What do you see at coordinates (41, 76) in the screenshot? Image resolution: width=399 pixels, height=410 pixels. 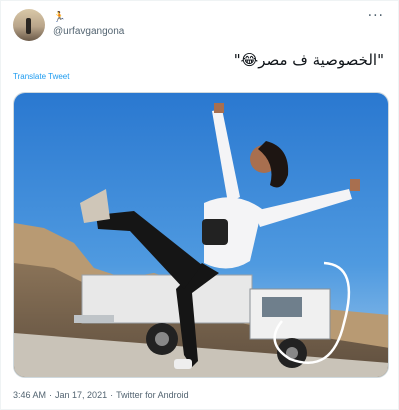 I see `translate-tweet-link: Translate Tweet` at bounding box center [41, 76].